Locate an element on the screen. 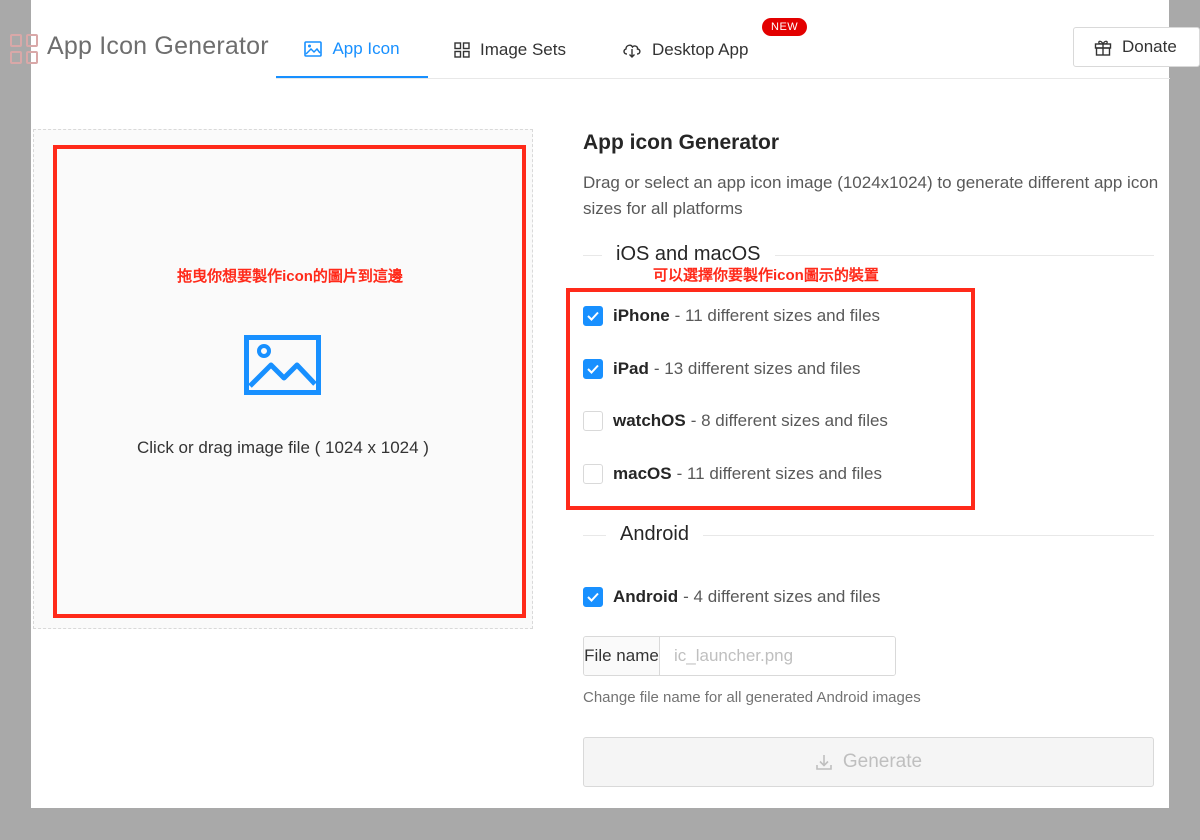  cloud-download-icon is located at coordinates (632, 51).